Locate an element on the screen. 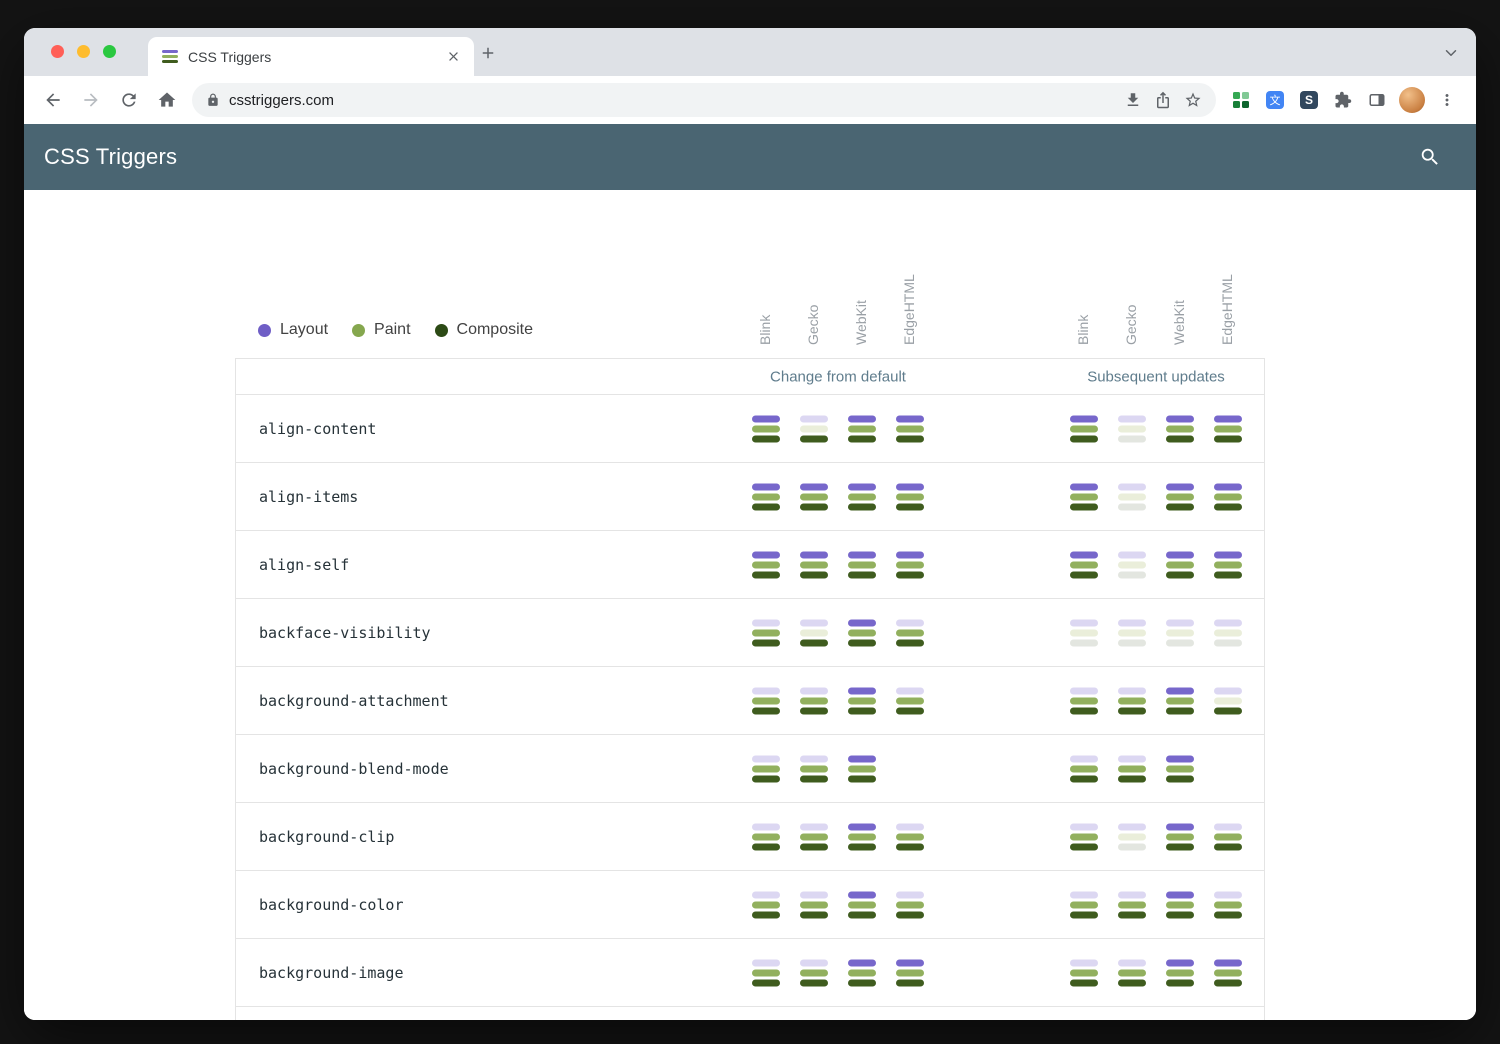 Image resolution: width=1500 pixels, height=1044 pixels. table-row: align-self is located at coordinates (750, 565).